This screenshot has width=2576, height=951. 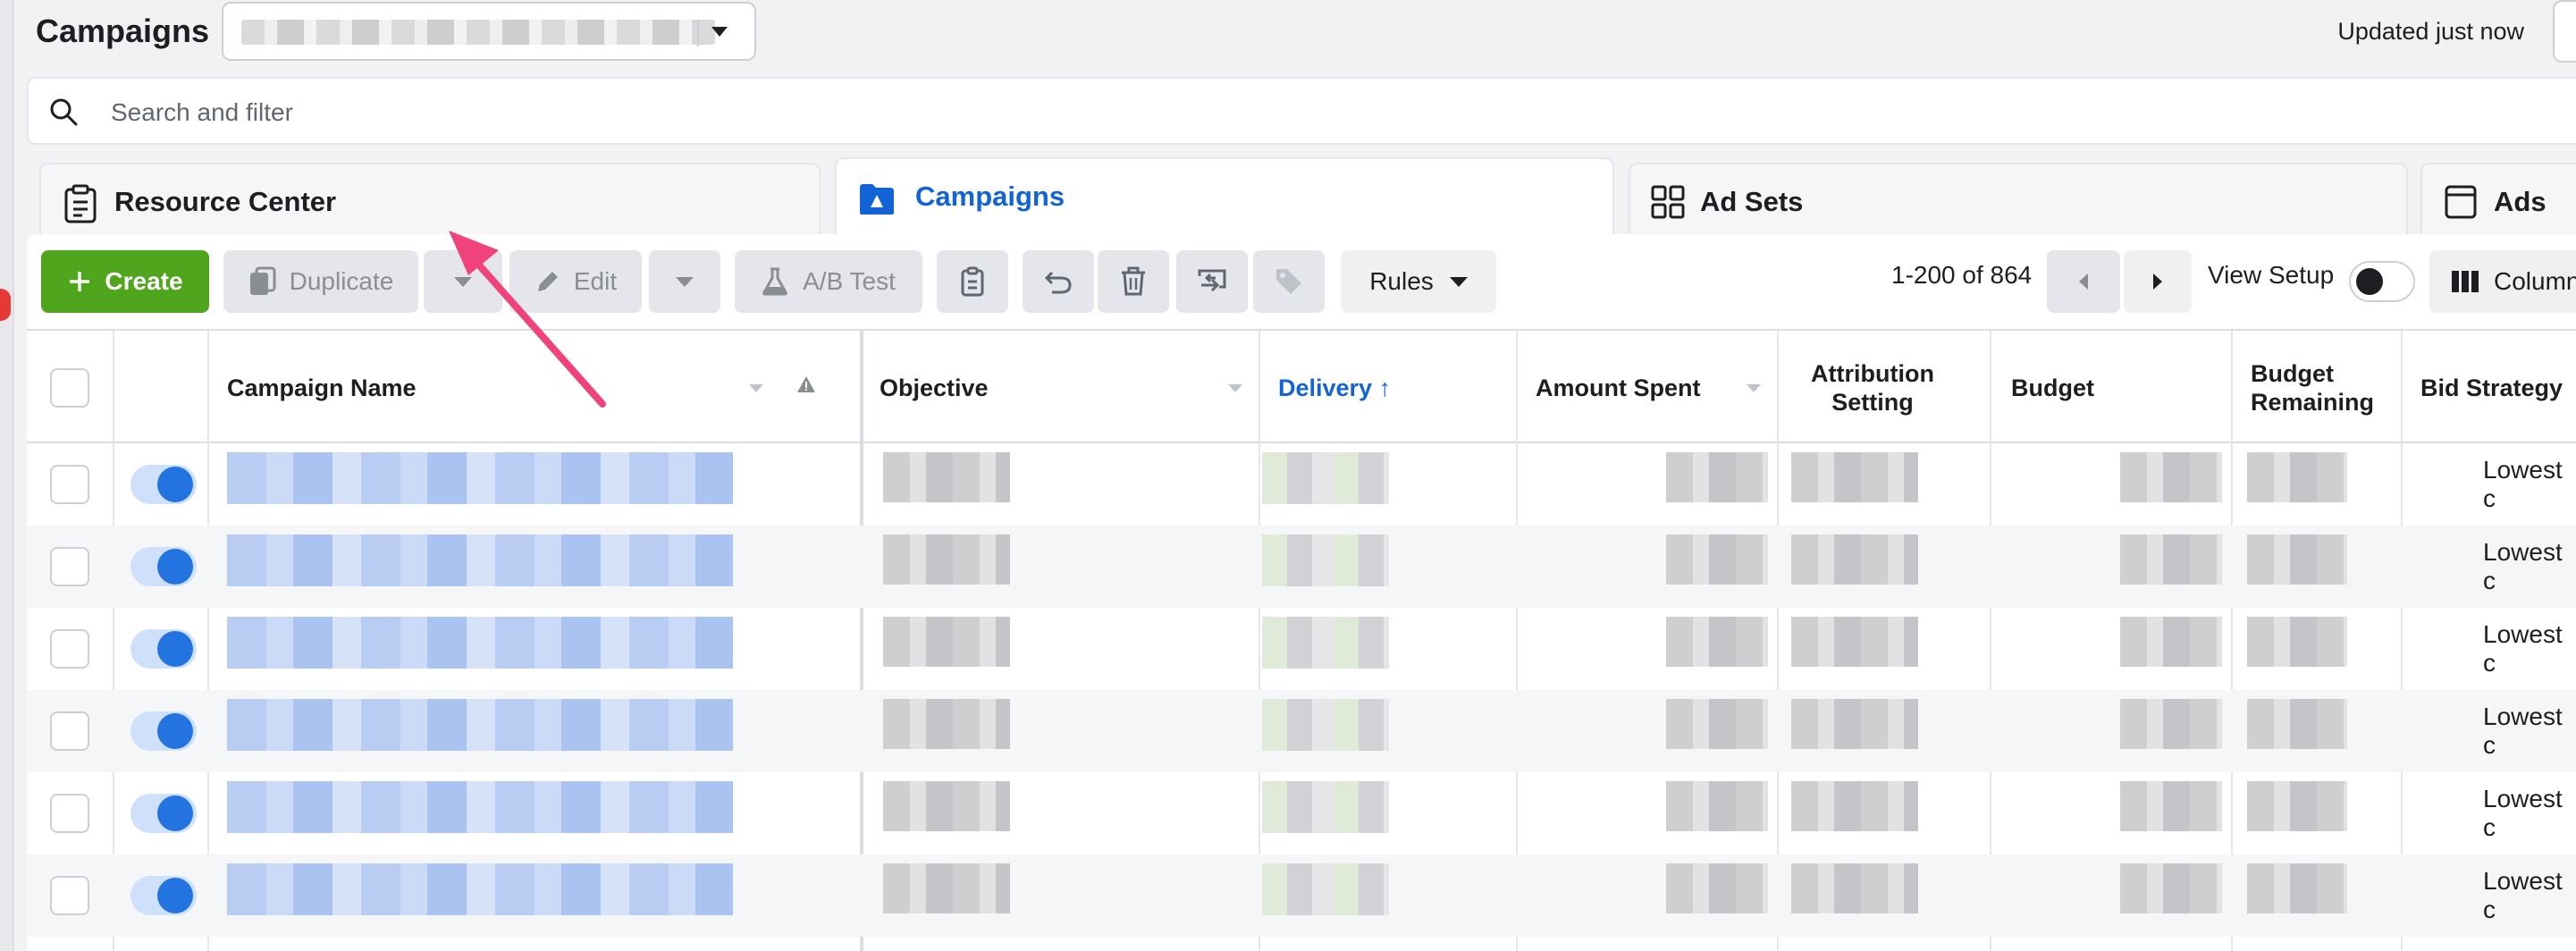 I want to click on annotation-arrow, so click(x=527, y=319).